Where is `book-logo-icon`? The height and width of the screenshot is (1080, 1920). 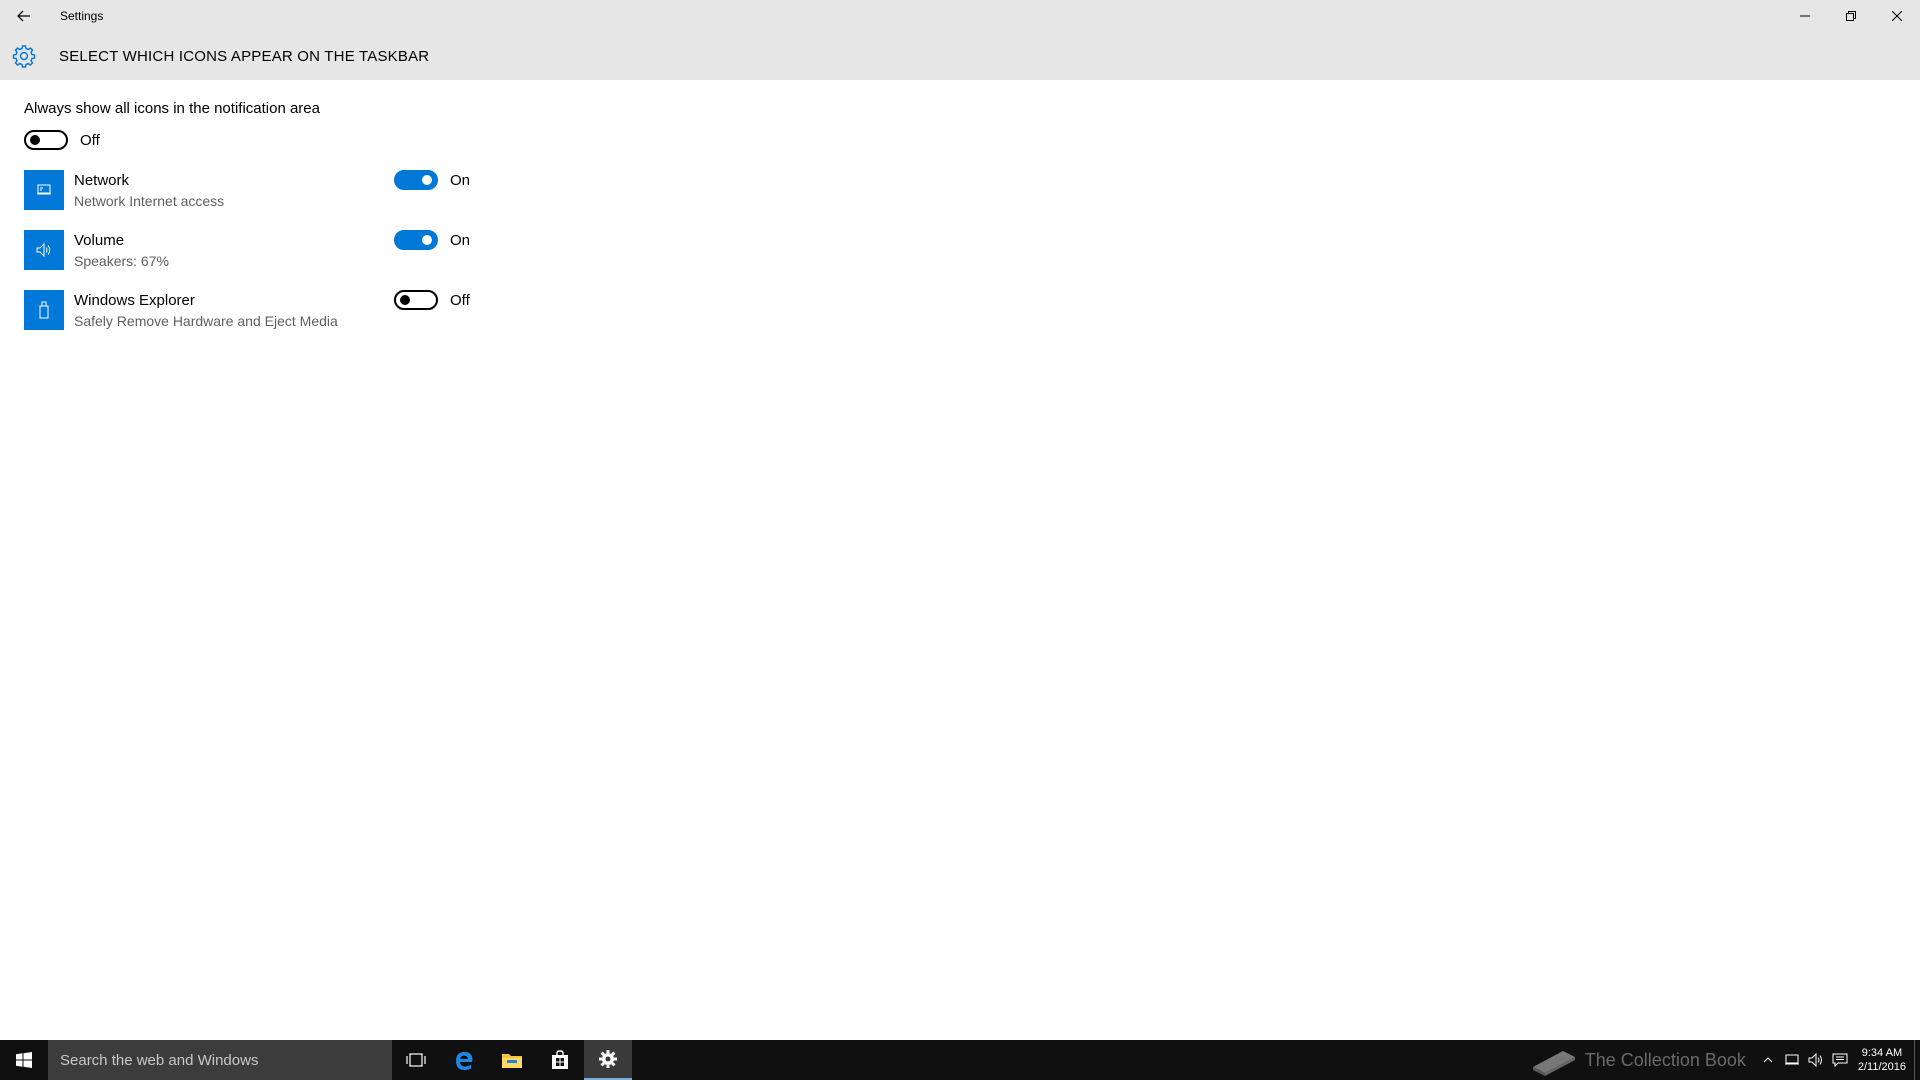
book-logo-icon is located at coordinates (1553, 1063).